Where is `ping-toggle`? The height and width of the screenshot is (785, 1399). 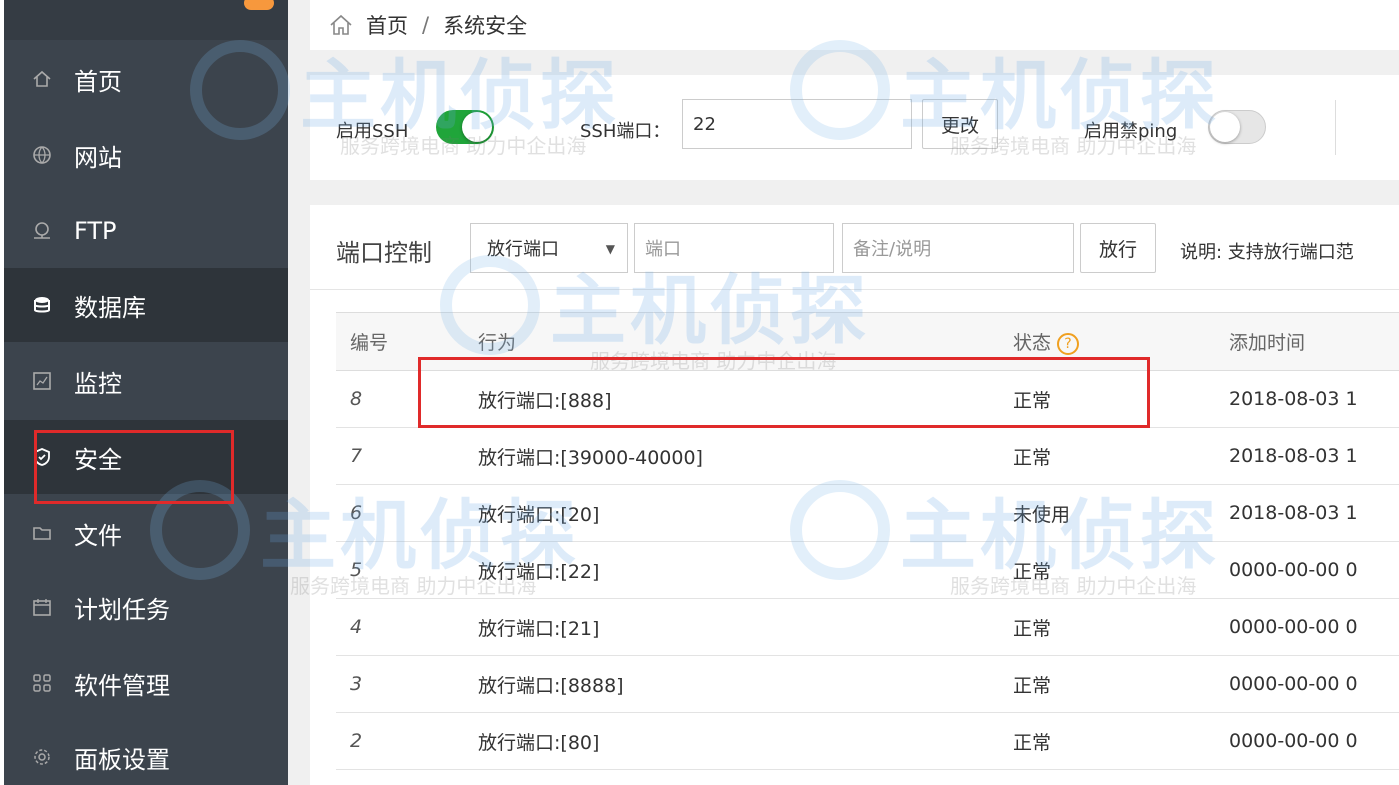 ping-toggle is located at coordinates (1237, 127).